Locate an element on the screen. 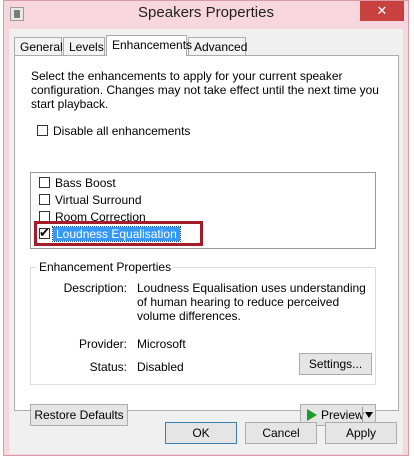 This screenshot has height=459, width=414. close-button: ✕ is located at coordinates (382, 11).